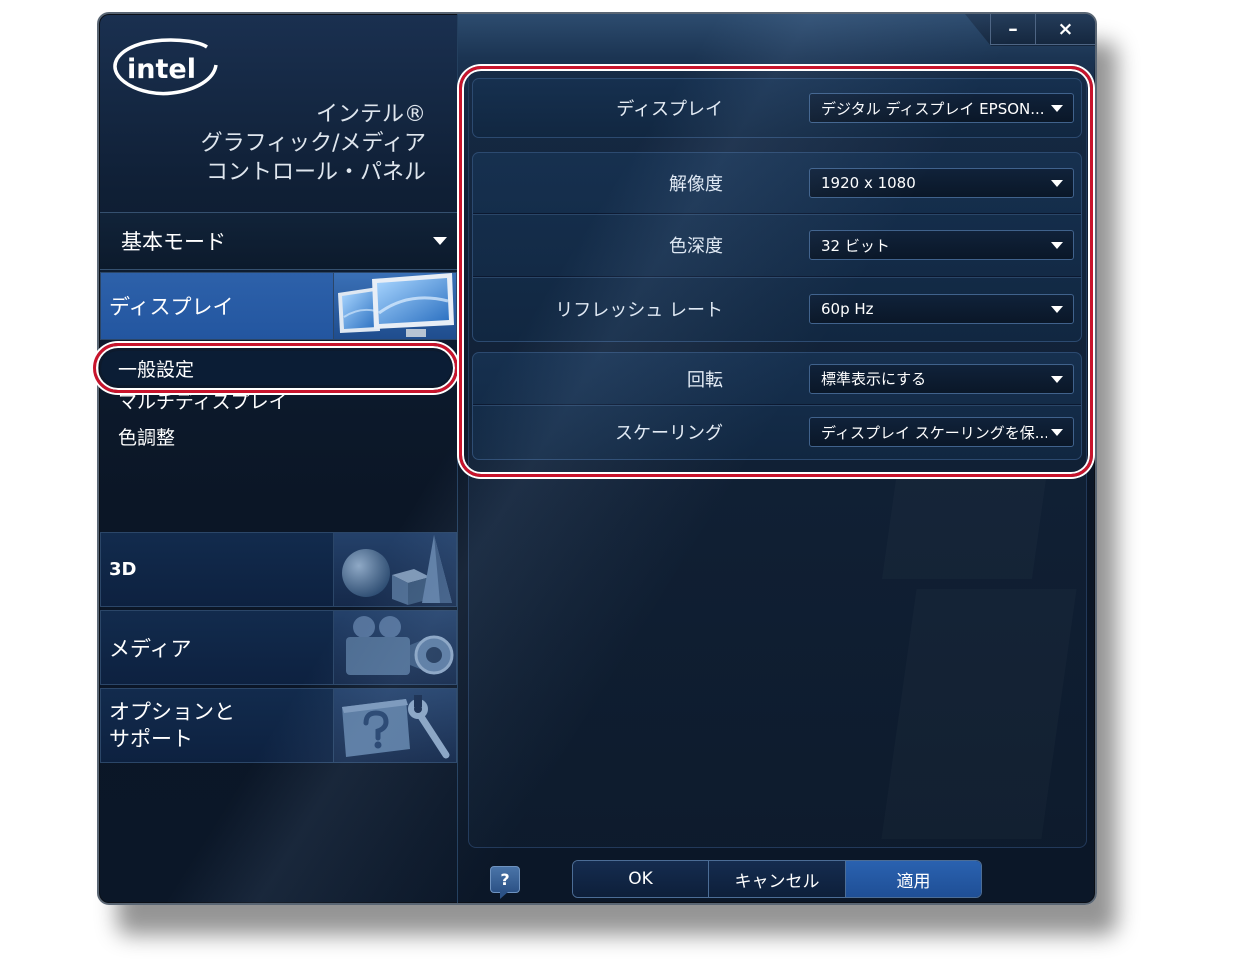 The width and height of the screenshot is (1240, 970). I want to click on sidebar-item-label: ディスプレイ, so click(217, 306).